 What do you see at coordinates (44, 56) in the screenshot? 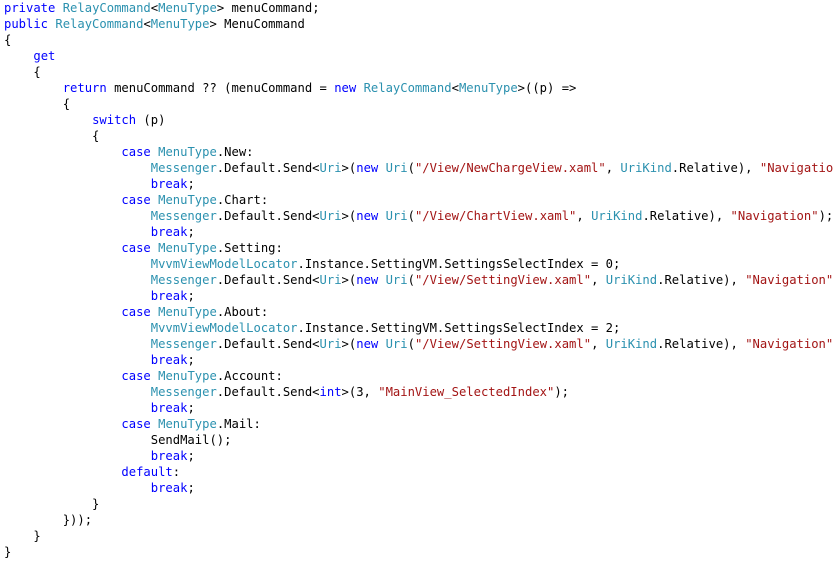
I see `keyword-token: get` at bounding box center [44, 56].